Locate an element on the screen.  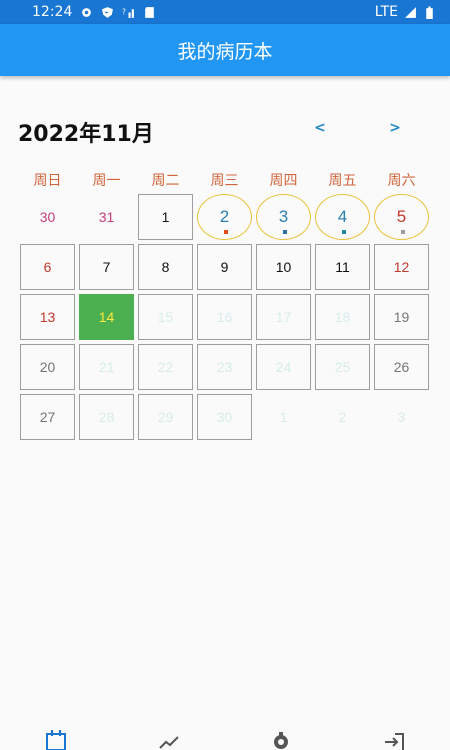
weekday-row: 周日 周一 周二 周三 周四 周五 周六 is located at coordinates (225, 180).